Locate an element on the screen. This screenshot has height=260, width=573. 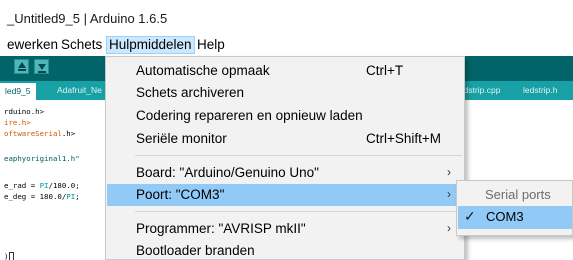
save-button is located at coordinates (41, 66).